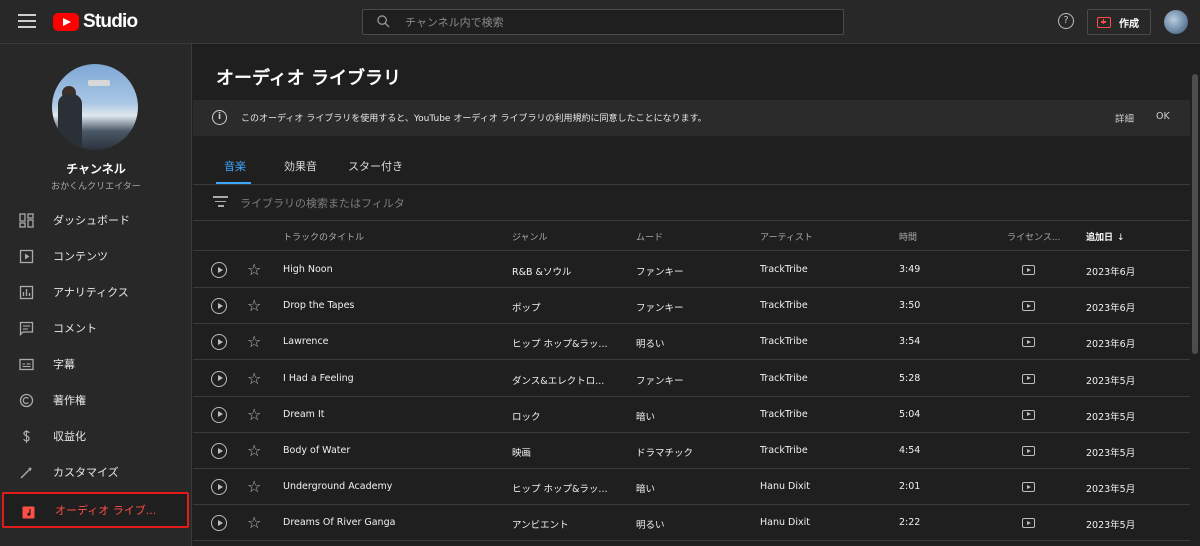 Image resolution: width=1200 pixels, height=546 pixels. Describe the element at coordinates (1119, 22) in the screenshot. I see `create-button: 作成` at that location.